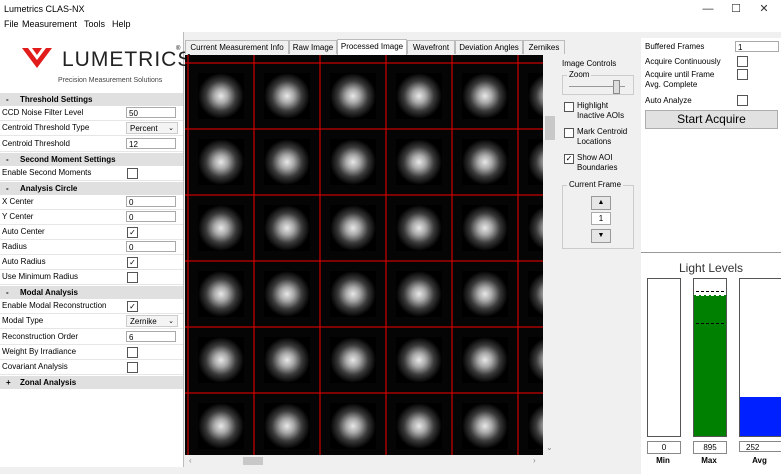  I want to click on centroid-threshold-input: 12, so click(151, 143).